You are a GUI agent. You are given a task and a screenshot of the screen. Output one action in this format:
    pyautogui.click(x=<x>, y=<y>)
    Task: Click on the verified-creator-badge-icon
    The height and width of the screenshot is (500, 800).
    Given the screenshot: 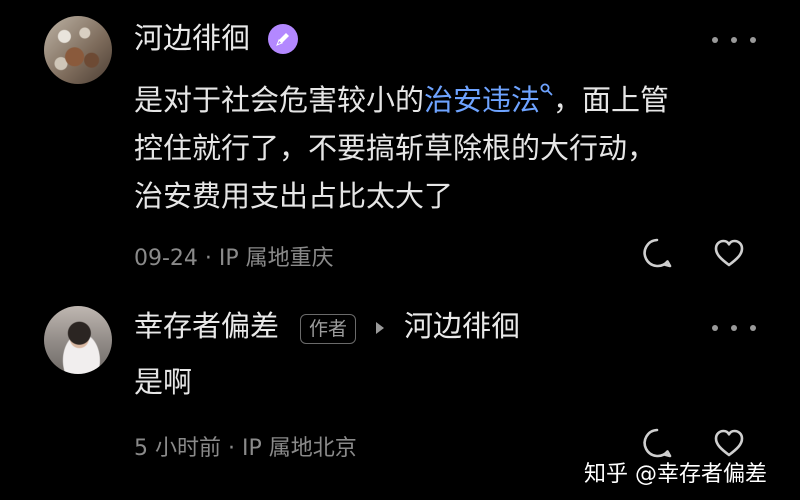 What is the action you would take?
    pyautogui.click(x=283, y=39)
    